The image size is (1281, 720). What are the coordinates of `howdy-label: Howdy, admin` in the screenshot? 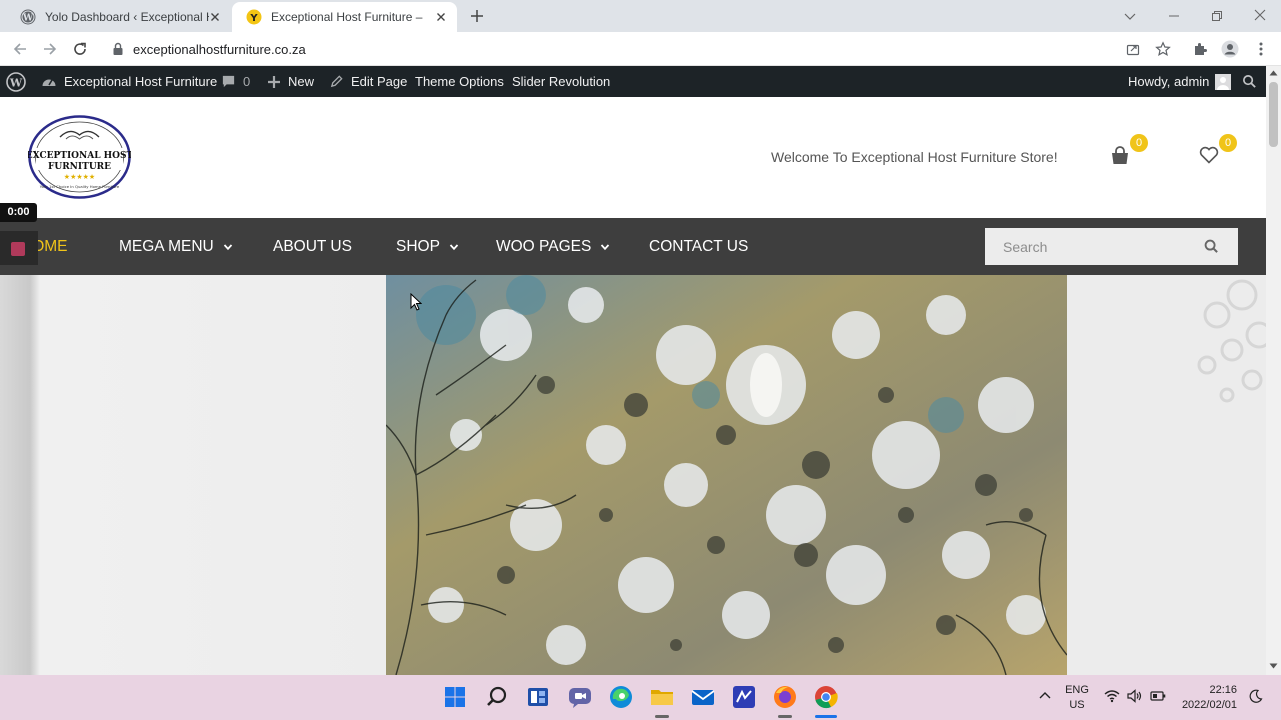 It's located at (1169, 81).